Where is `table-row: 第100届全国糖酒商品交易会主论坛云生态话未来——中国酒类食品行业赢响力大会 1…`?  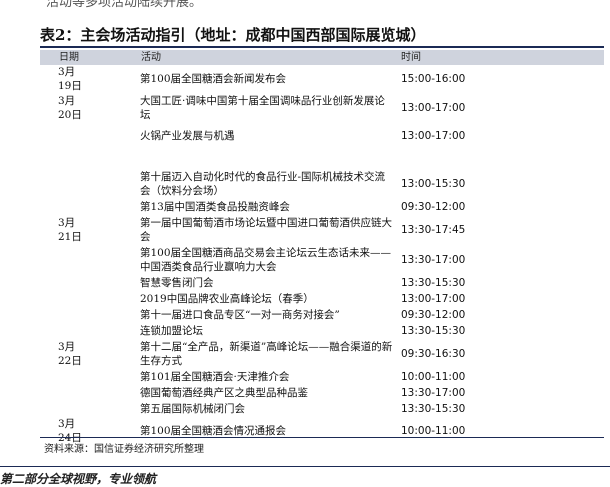
table-row: 第100届全国糖酒商品交易会主论坛云生态话未来——中国酒类食品行业赢响力大会 1… is located at coordinates (322, 260).